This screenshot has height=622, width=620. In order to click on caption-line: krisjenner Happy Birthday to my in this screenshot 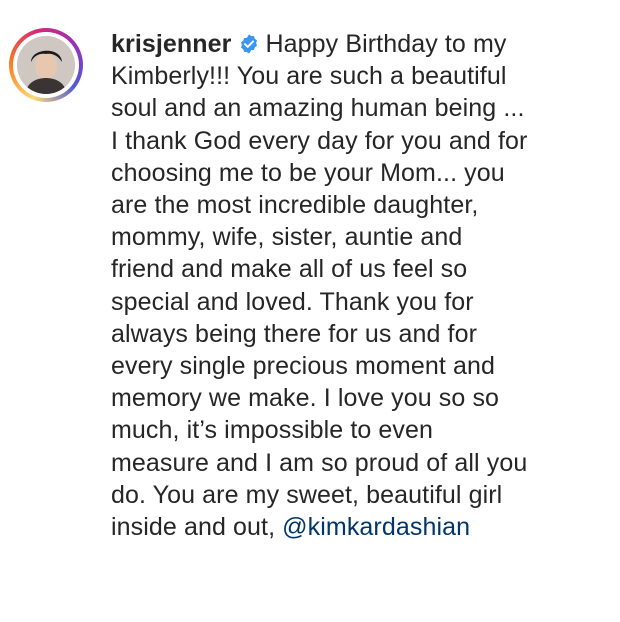, I will do `click(358, 44)`.